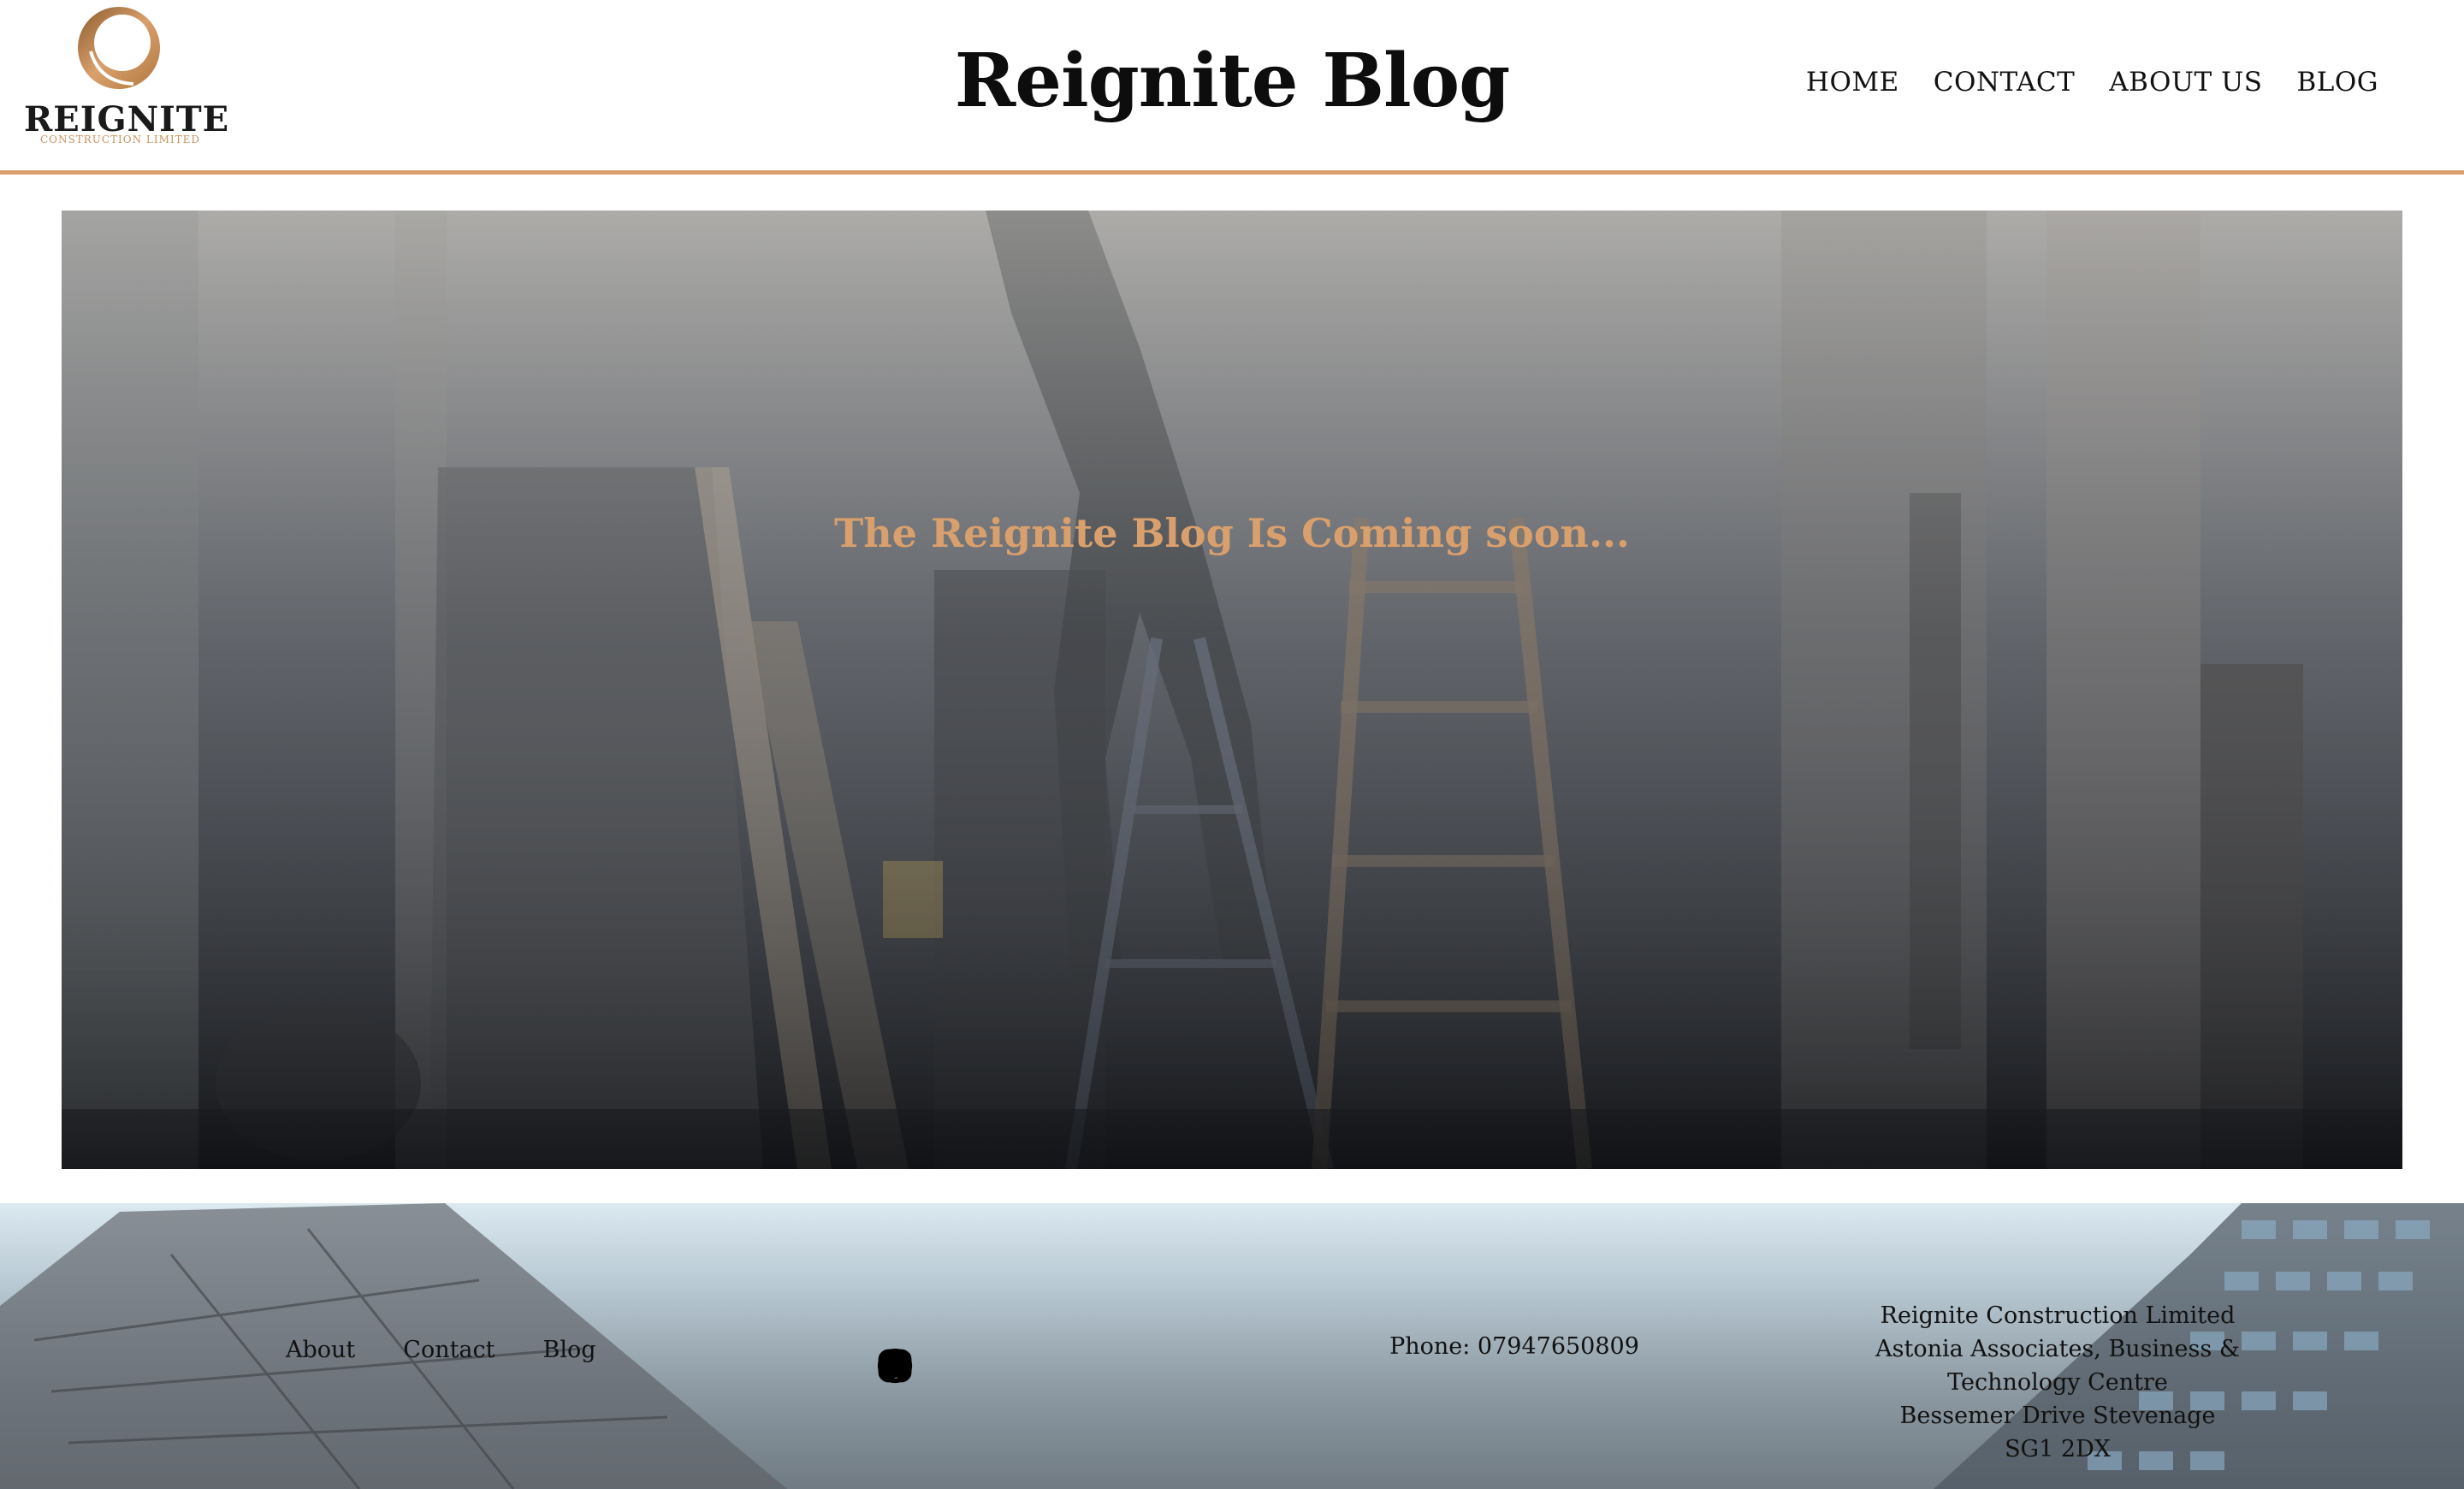  I want to click on footer-nav: About Contact Blog, so click(441, 1350).